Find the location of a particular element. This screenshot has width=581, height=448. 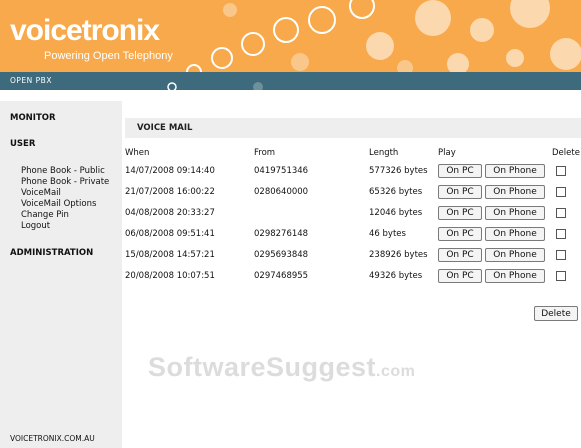

row-4-from: 0298276148 is located at coordinates (281, 234).